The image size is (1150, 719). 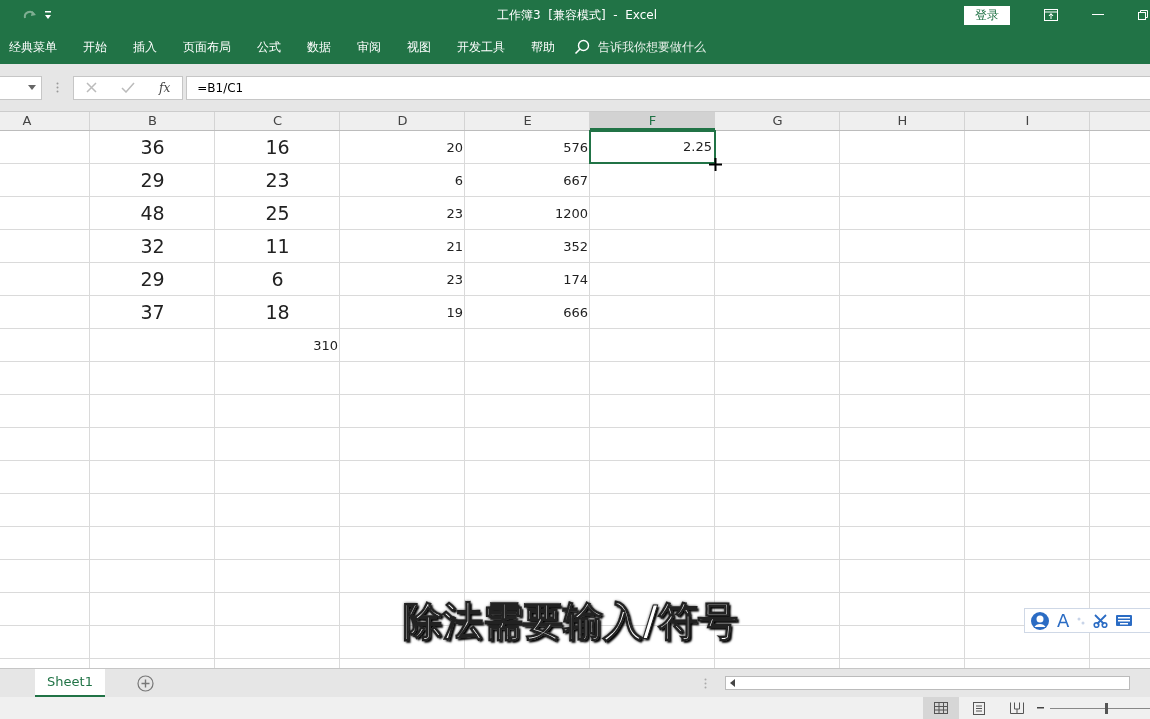 I want to click on table-cell: 32, so click(x=152, y=246).